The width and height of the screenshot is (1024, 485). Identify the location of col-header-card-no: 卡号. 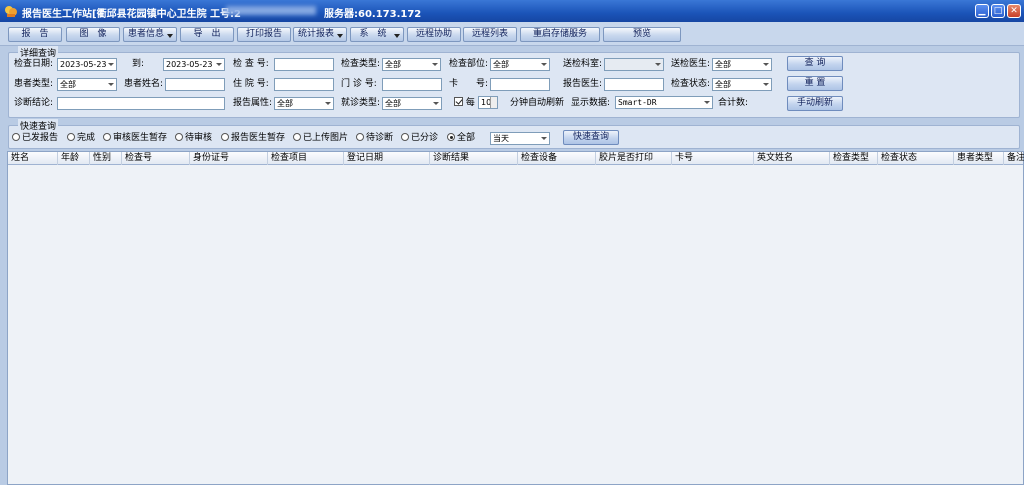
(713, 158).